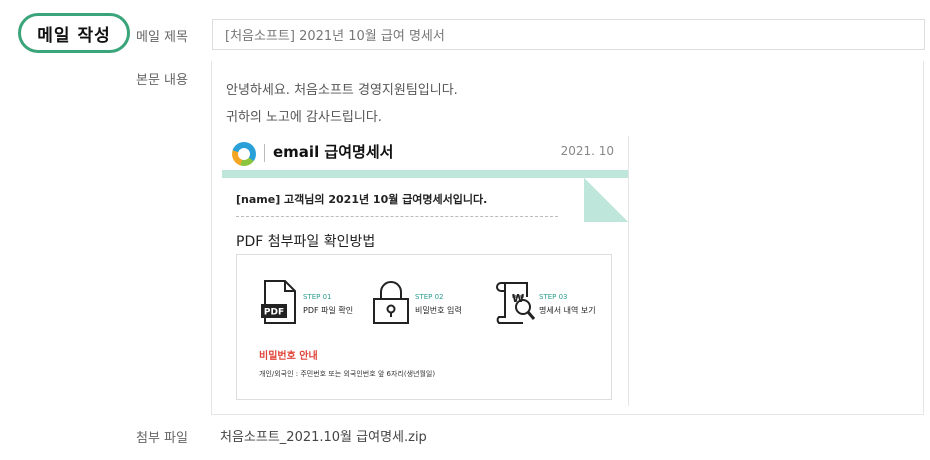 This screenshot has height=460, width=930. What do you see at coordinates (587, 151) in the screenshot?
I see `email-date: 2021. 10` at bounding box center [587, 151].